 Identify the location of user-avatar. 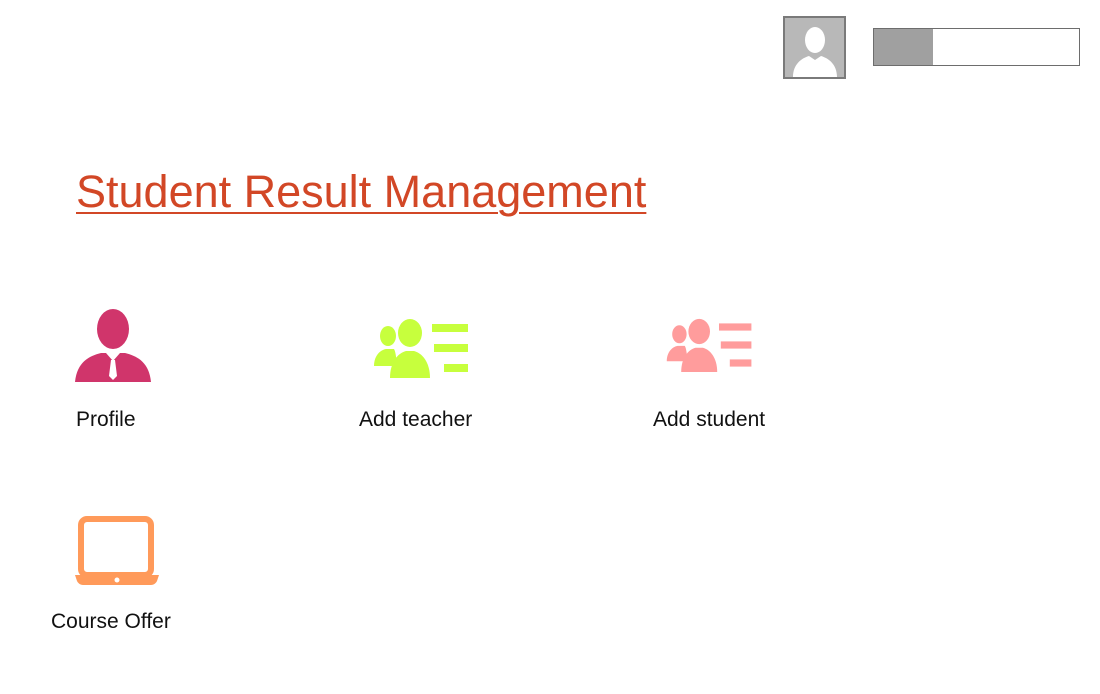
(814, 47).